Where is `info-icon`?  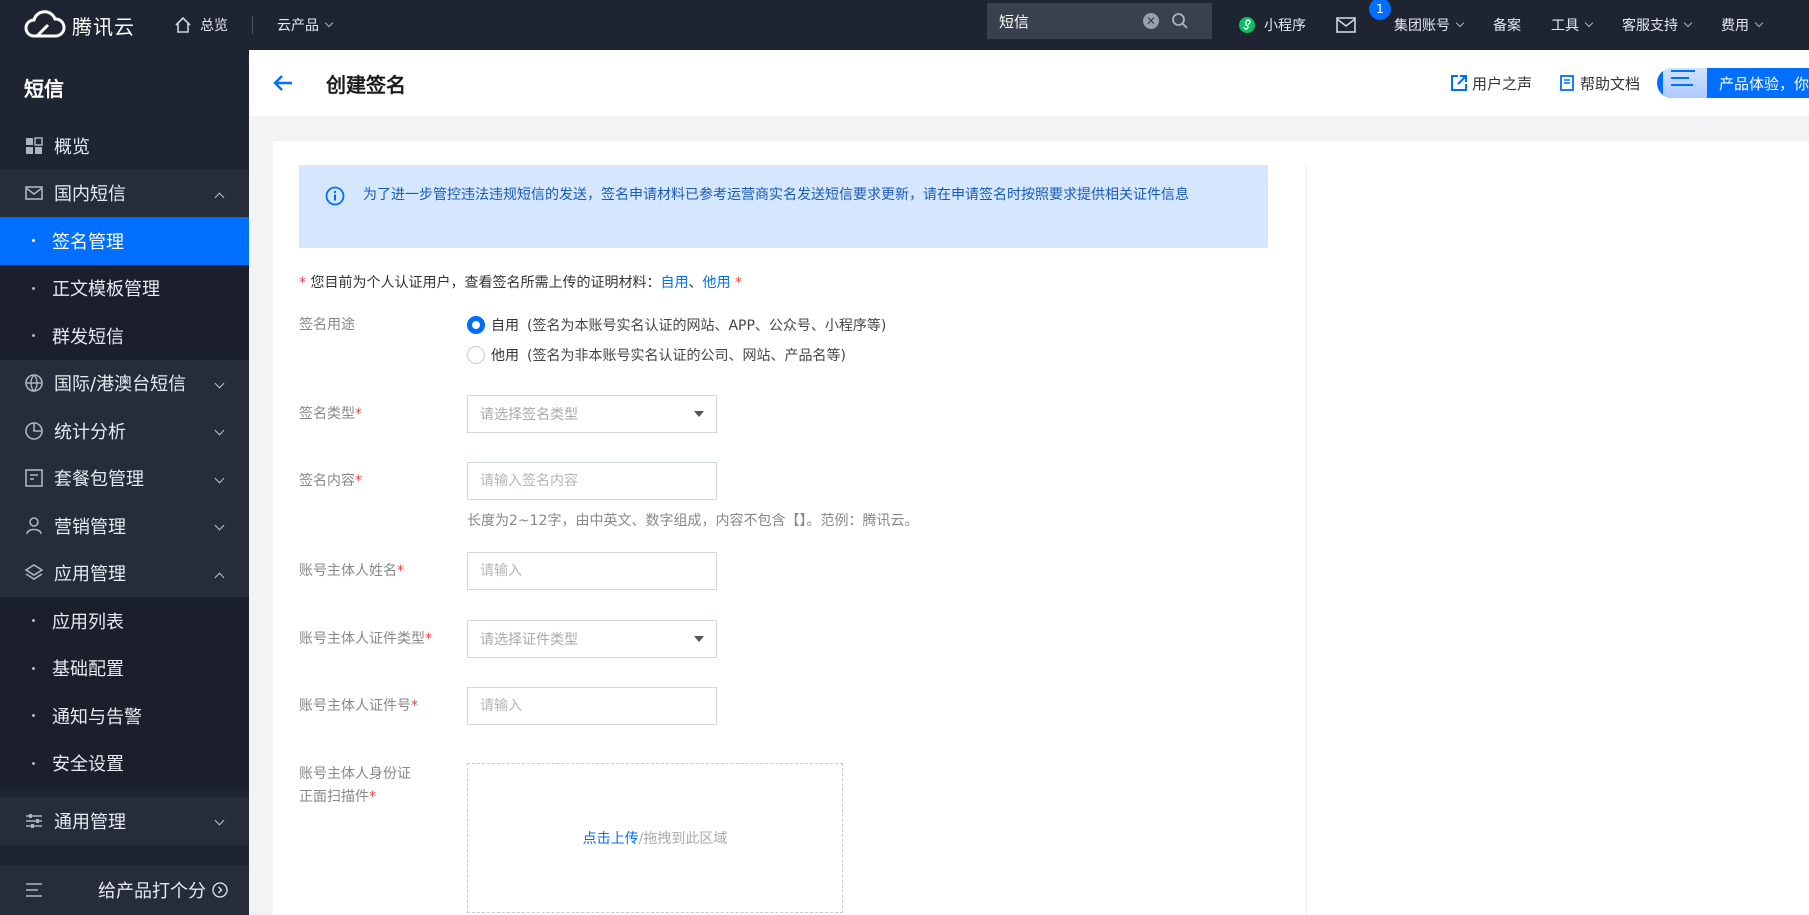
info-icon is located at coordinates (335, 196).